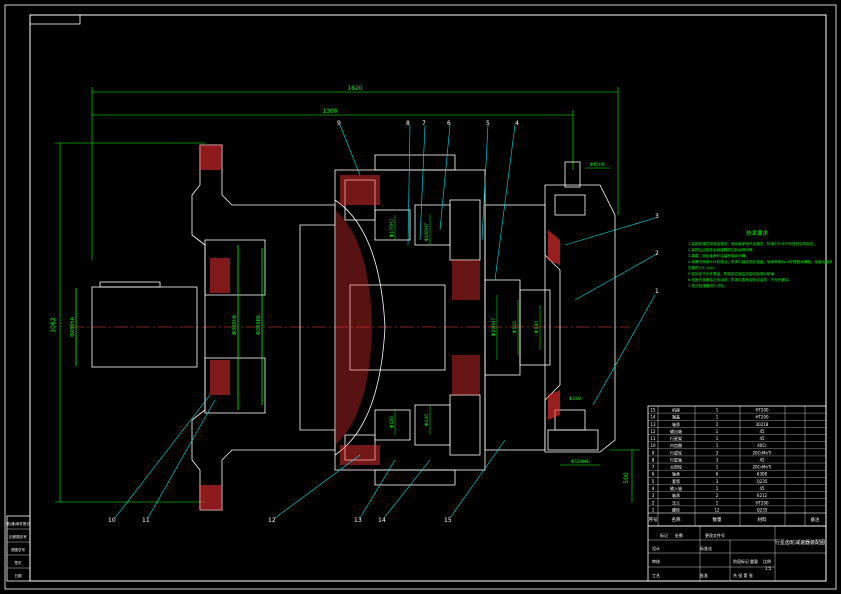  I want to click on notes-line-6: 5.密封处不允许漏油，机体接合面应涂密封胶或水玻璃。, so click(733, 273).